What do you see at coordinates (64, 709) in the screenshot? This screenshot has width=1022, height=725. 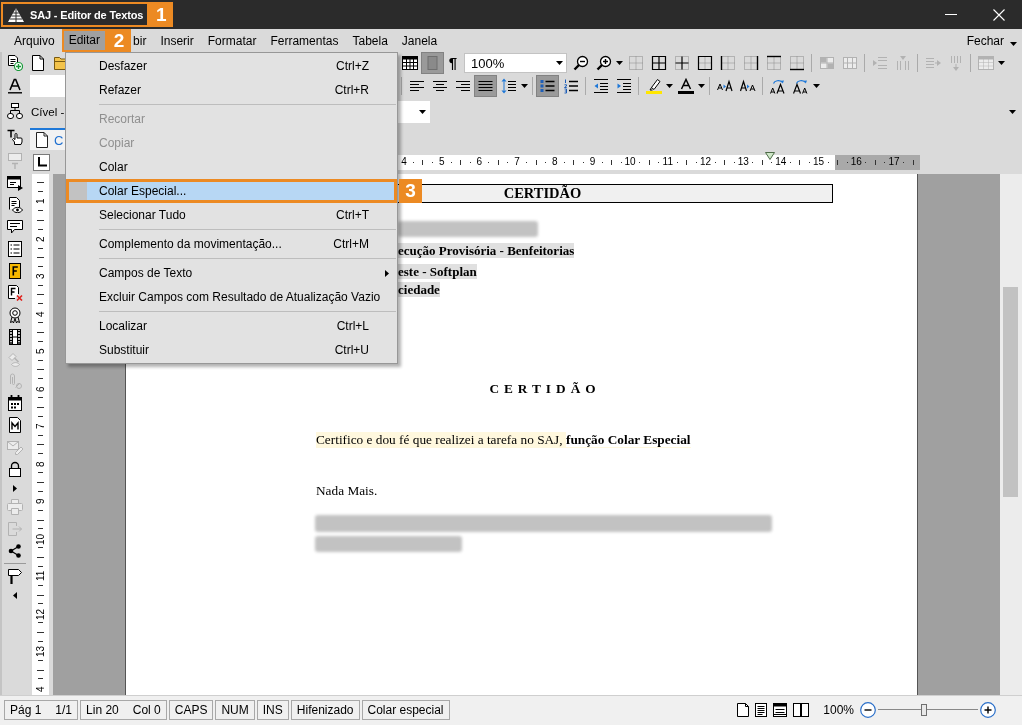 I see `status-text: 1/1` at bounding box center [64, 709].